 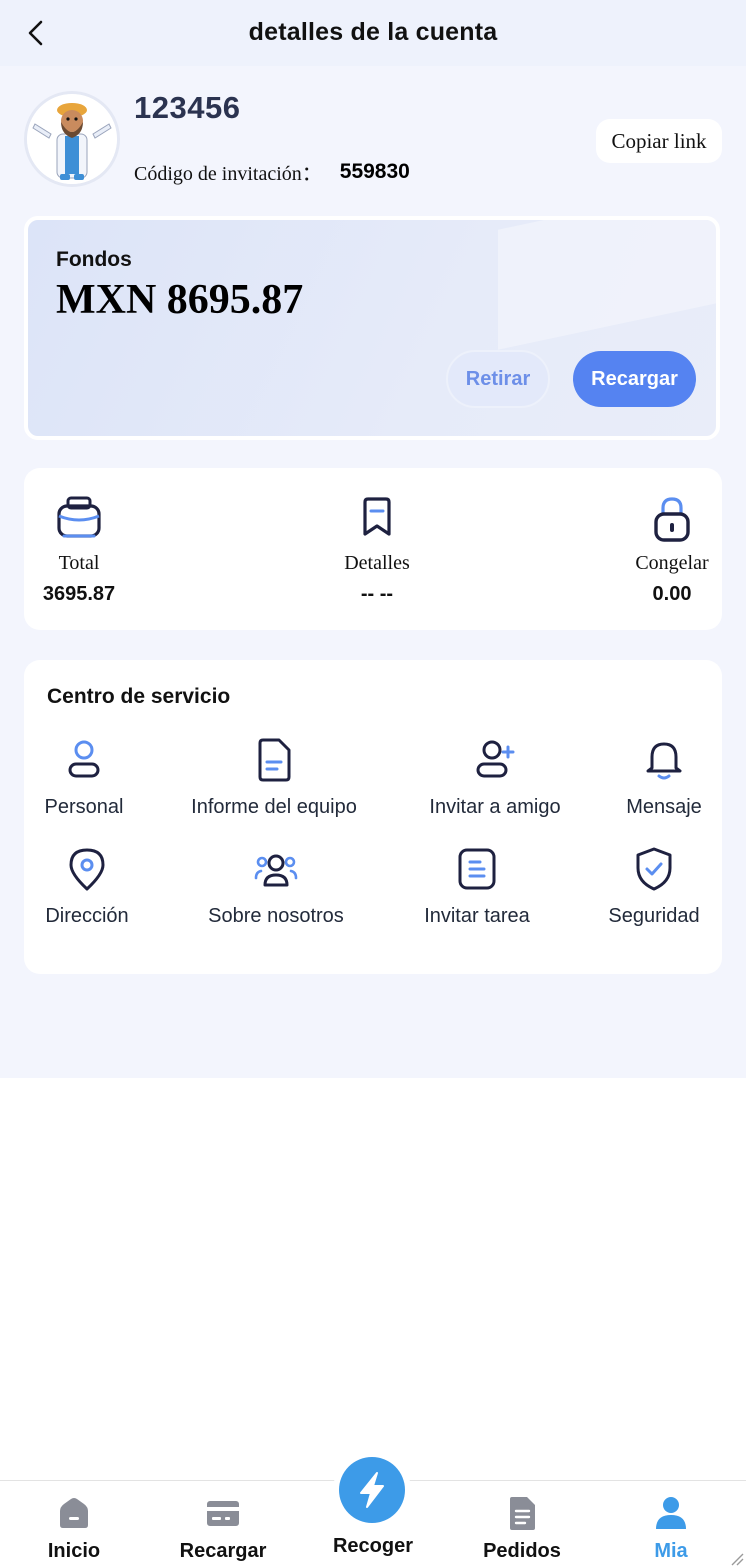 I want to click on stat-frozen-label: Congelar, so click(x=672, y=563).